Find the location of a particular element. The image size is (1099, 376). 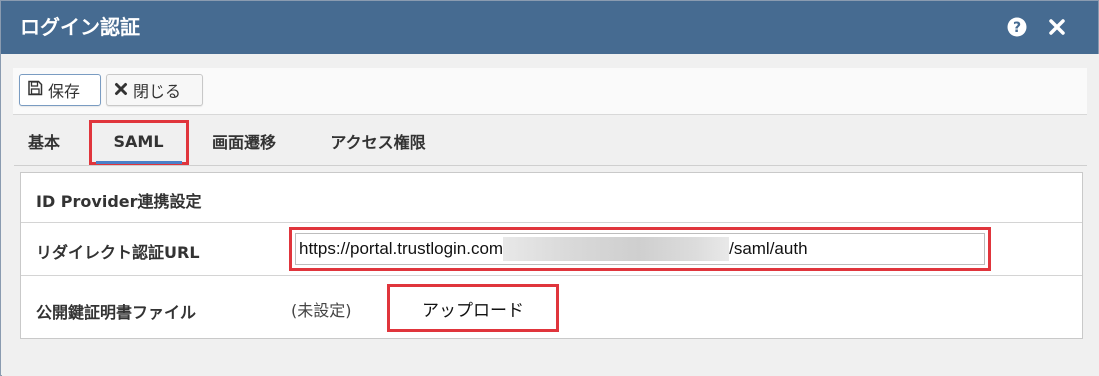

floppy-disk-icon is located at coordinates (35, 90).